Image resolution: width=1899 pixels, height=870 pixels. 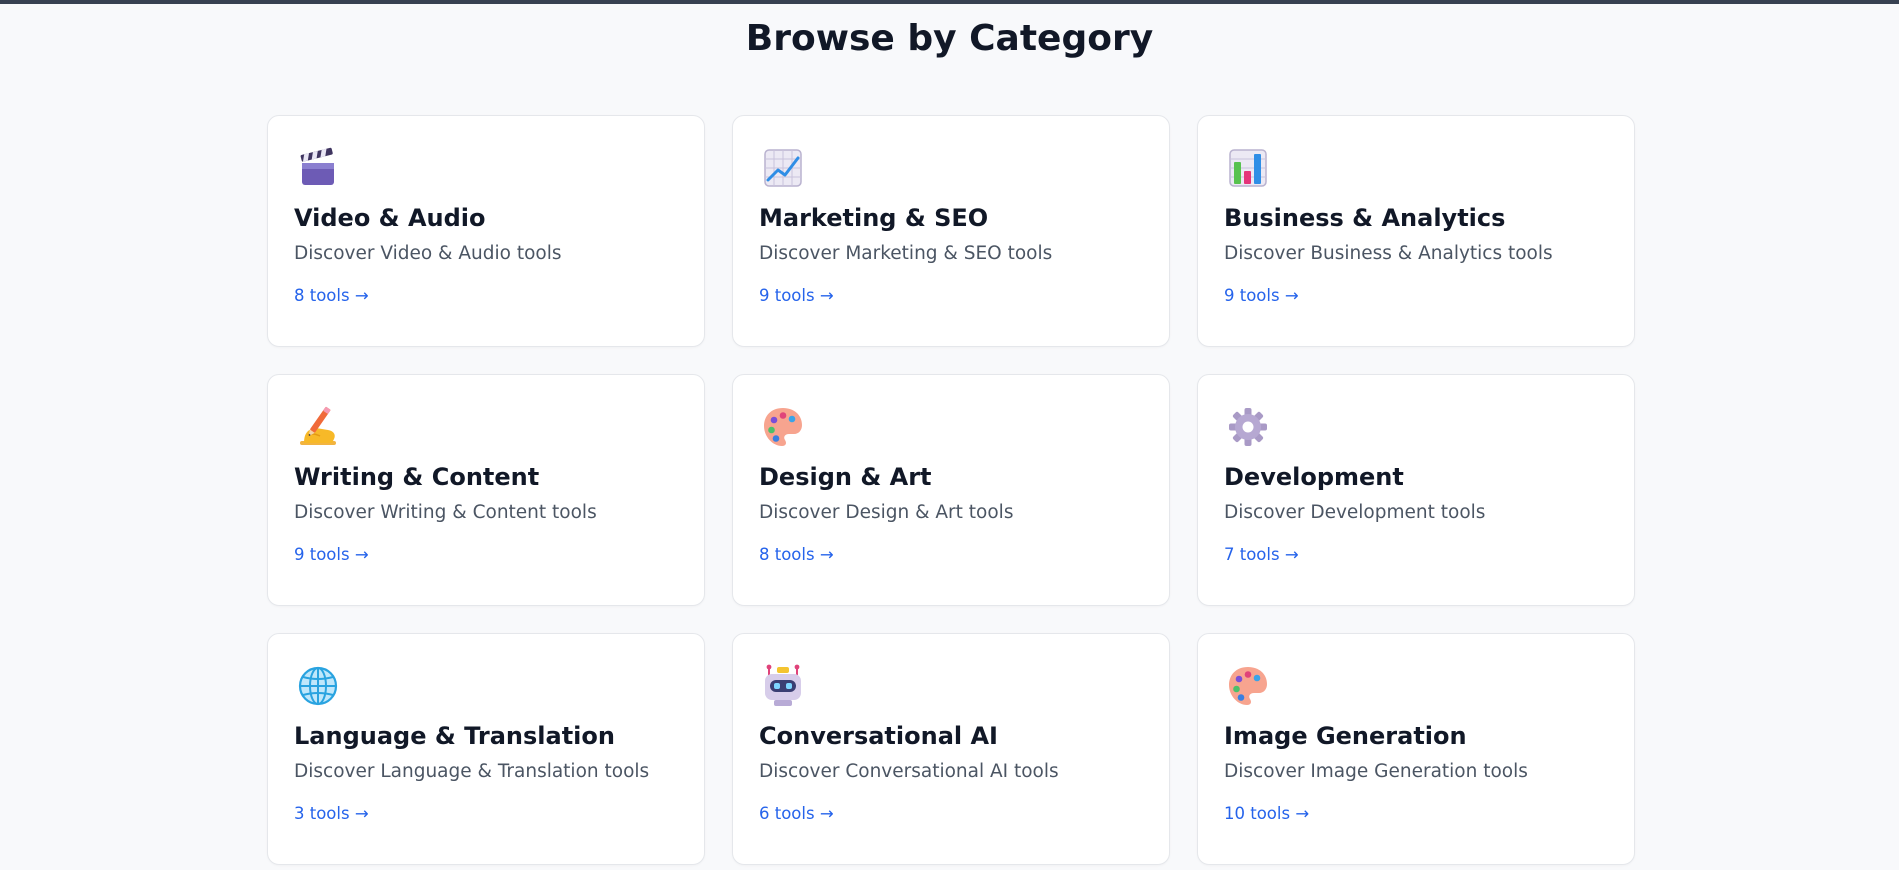 I want to click on card-title: Design & Art, so click(x=845, y=477).